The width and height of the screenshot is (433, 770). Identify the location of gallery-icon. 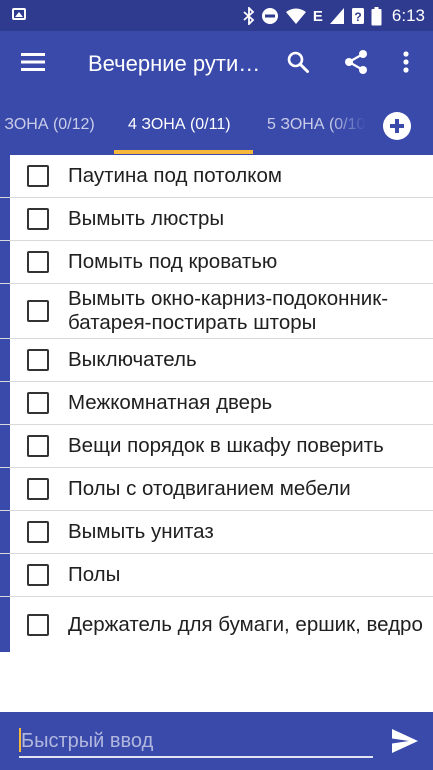
(19, 14).